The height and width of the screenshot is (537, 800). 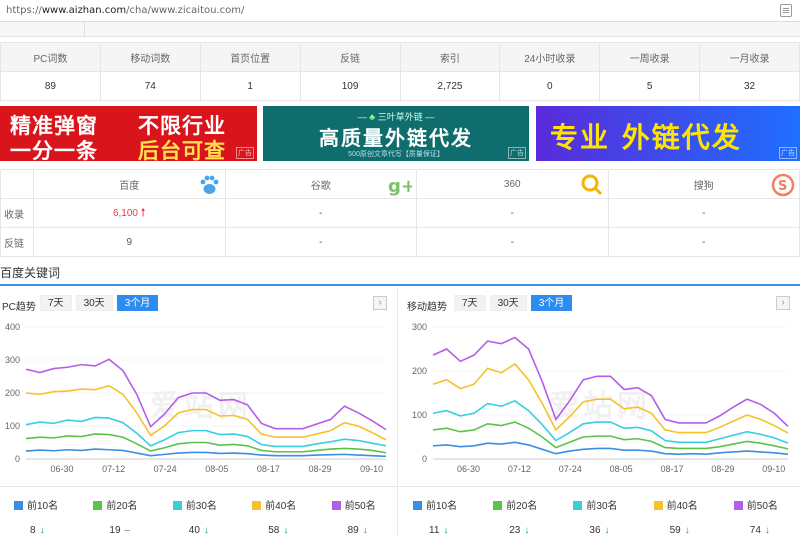 I want to click on stats-value: 0, so click(x=550, y=86).